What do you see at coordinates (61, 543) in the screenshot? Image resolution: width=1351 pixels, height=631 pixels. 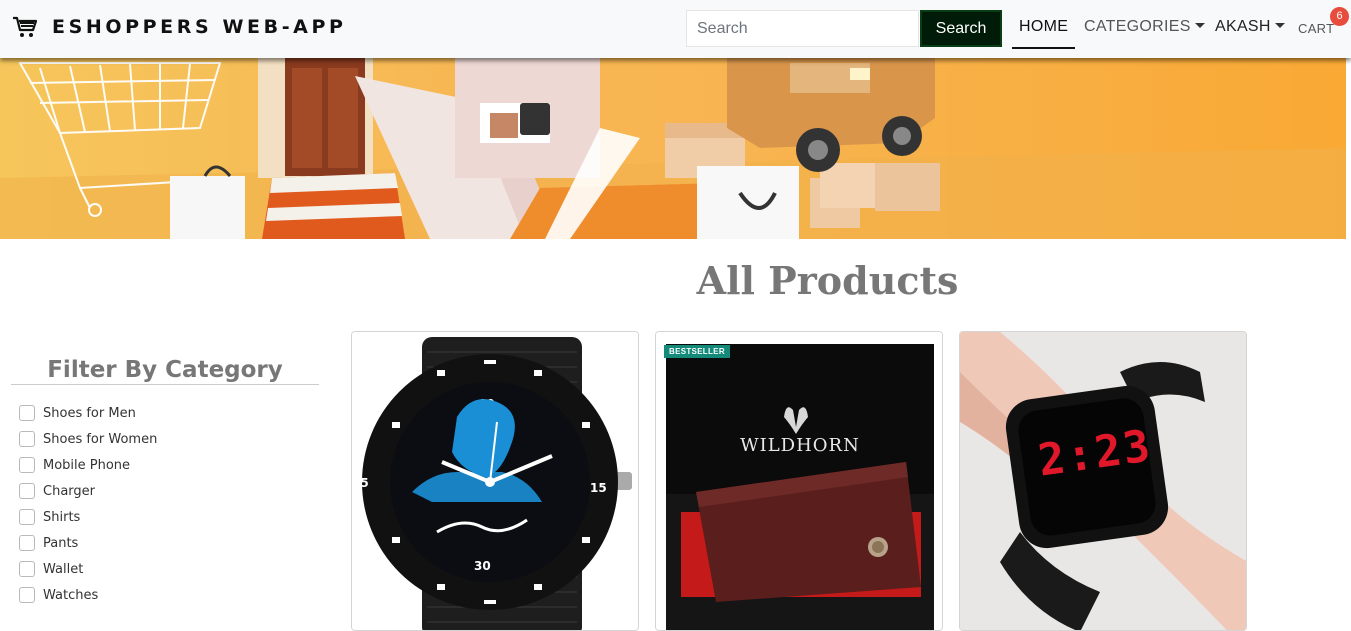 I see `category-label: Pants` at bounding box center [61, 543].